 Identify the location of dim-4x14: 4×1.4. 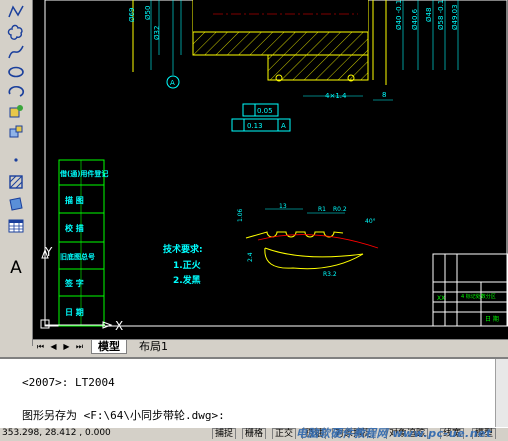
(336, 96).